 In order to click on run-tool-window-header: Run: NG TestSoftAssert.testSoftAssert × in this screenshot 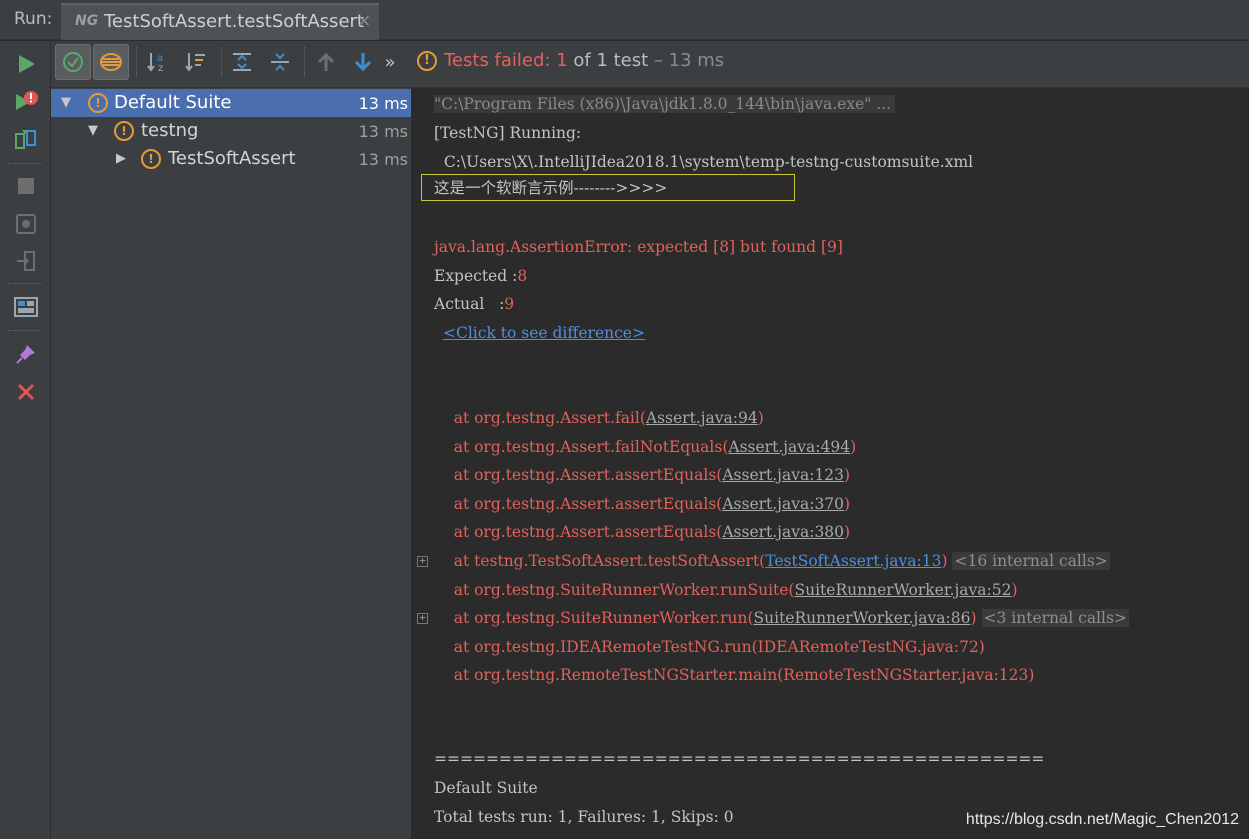, I will do `click(624, 20)`.